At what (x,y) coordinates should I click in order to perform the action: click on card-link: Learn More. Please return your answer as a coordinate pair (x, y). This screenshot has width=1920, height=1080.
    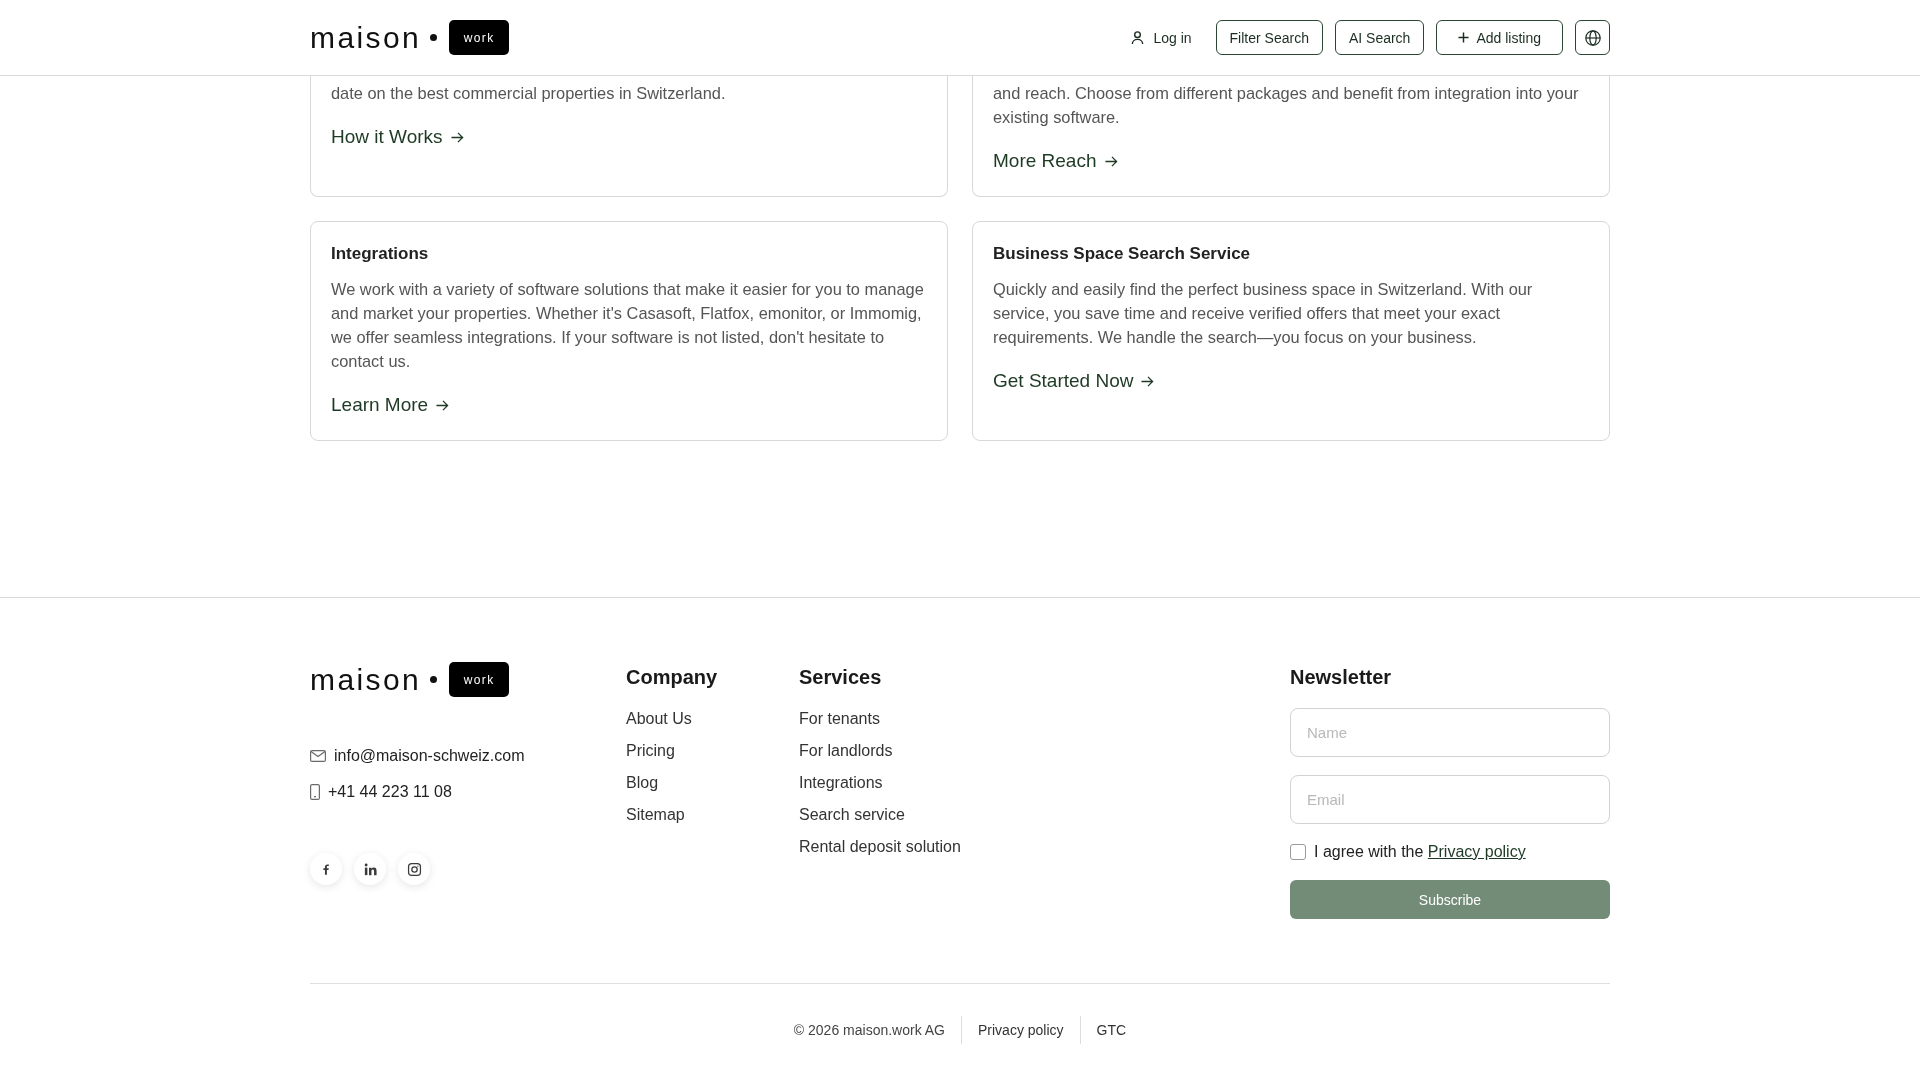
    Looking at the image, I should click on (390, 405).